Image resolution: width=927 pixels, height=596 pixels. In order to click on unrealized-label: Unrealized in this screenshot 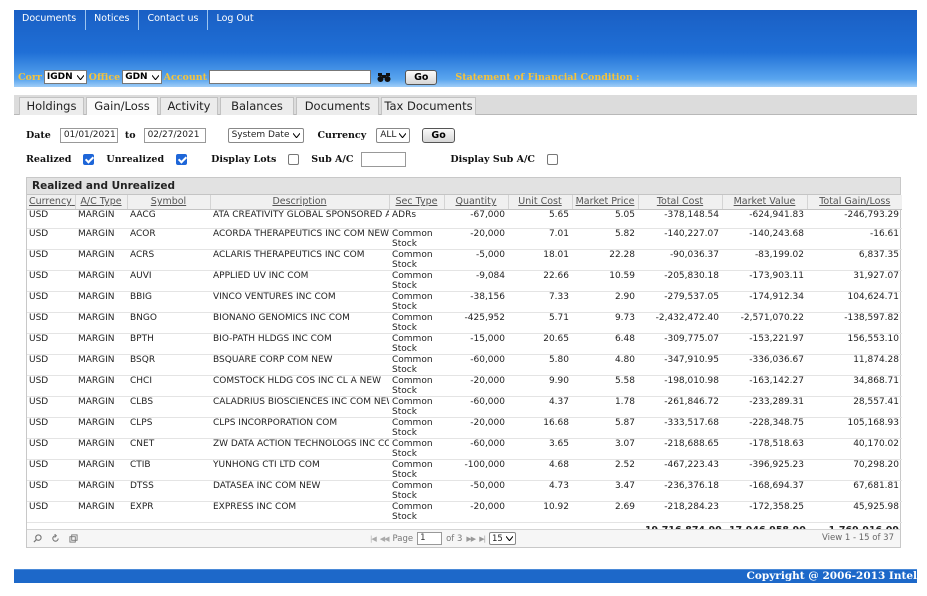, I will do `click(135, 159)`.